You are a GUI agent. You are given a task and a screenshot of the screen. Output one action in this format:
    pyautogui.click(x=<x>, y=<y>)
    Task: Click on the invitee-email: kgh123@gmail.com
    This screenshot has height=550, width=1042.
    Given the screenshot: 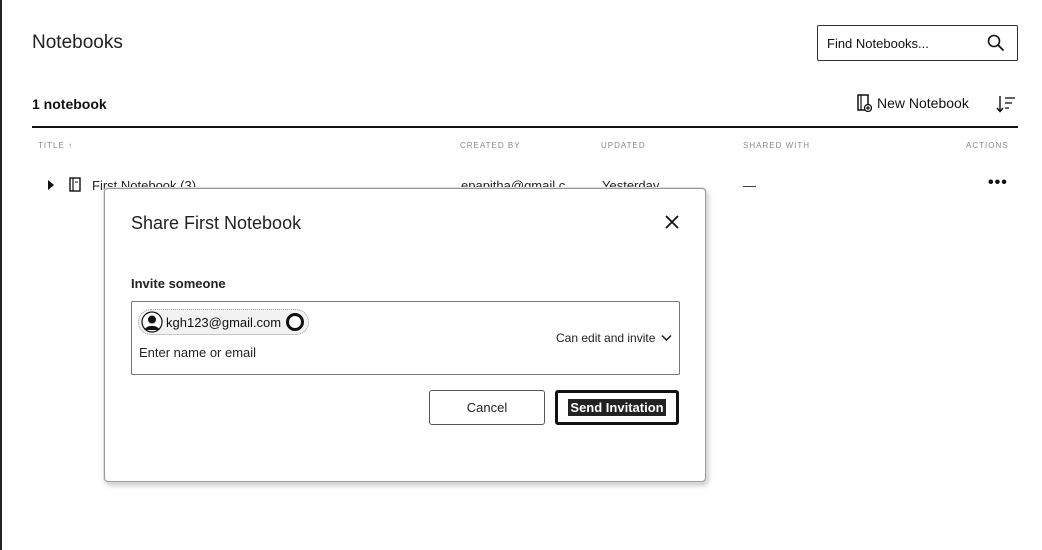 What is the action you would take?
    pyautogui.click(x=224, y=322)
    